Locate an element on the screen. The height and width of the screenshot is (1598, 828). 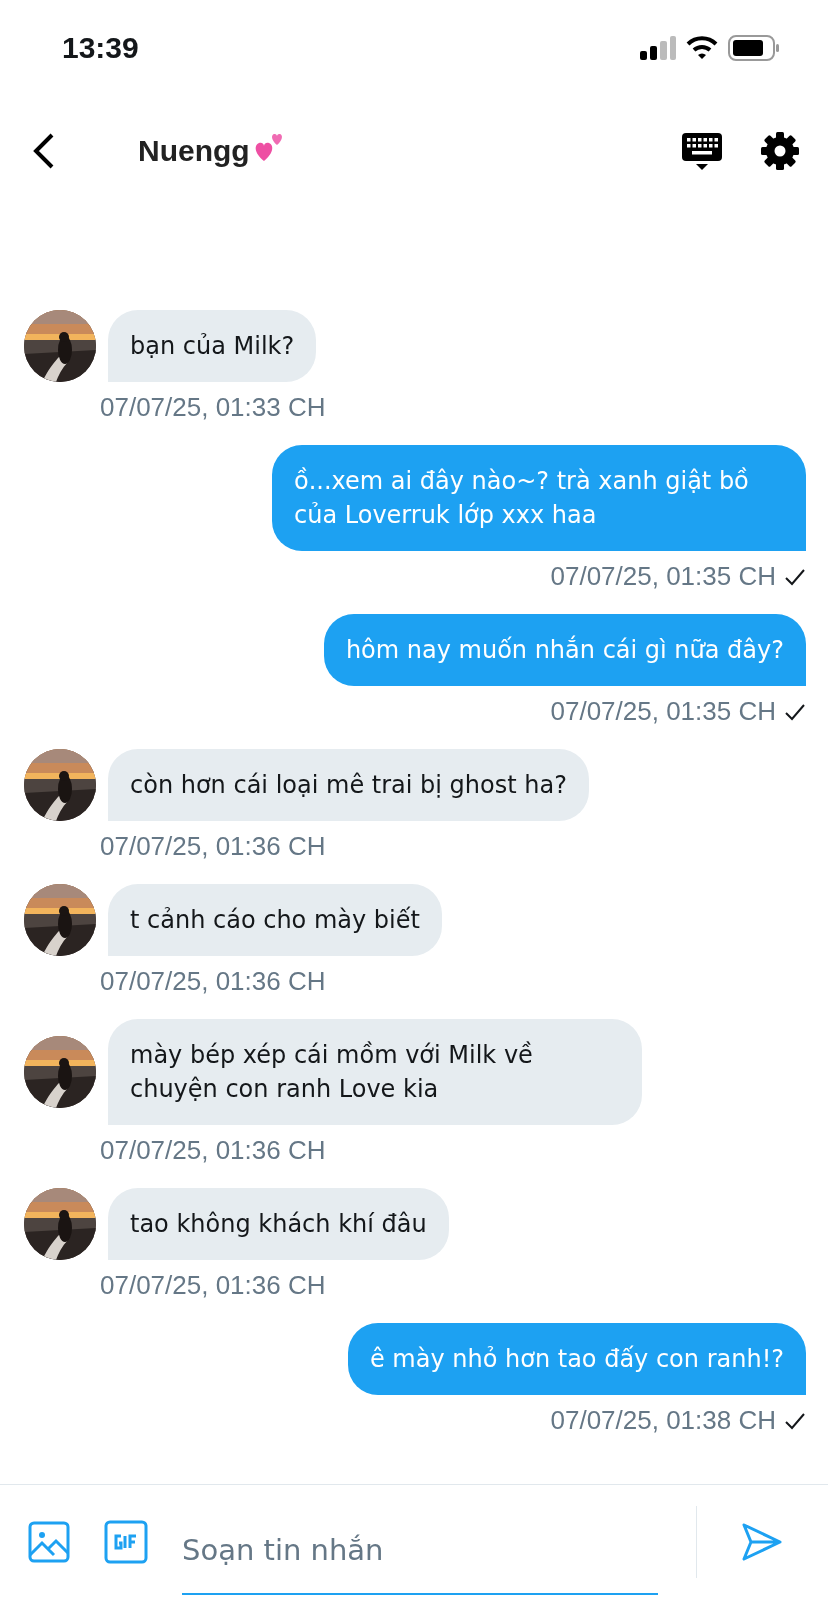
message-time: 07/07/25, 01:38 CH is located at coordinates (663, 1420).